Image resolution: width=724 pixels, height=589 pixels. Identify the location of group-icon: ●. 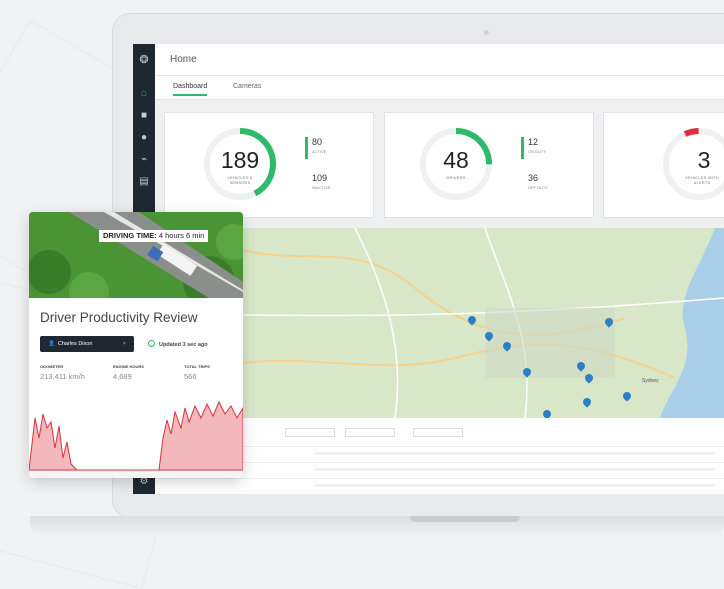
(144, 138).